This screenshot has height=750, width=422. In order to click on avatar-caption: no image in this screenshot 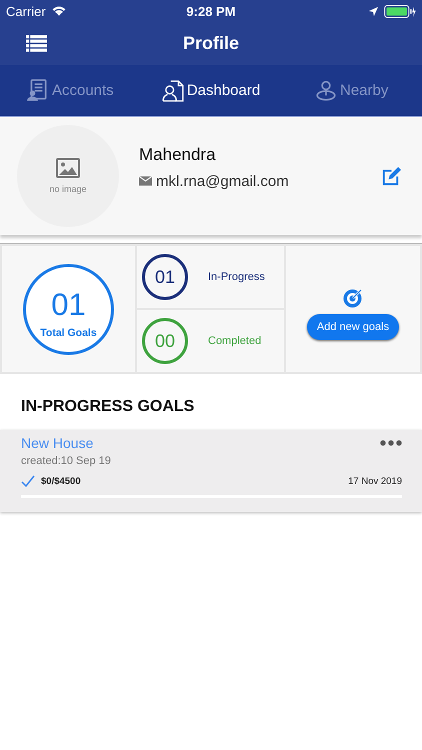, I will do `click(68, 189)`.